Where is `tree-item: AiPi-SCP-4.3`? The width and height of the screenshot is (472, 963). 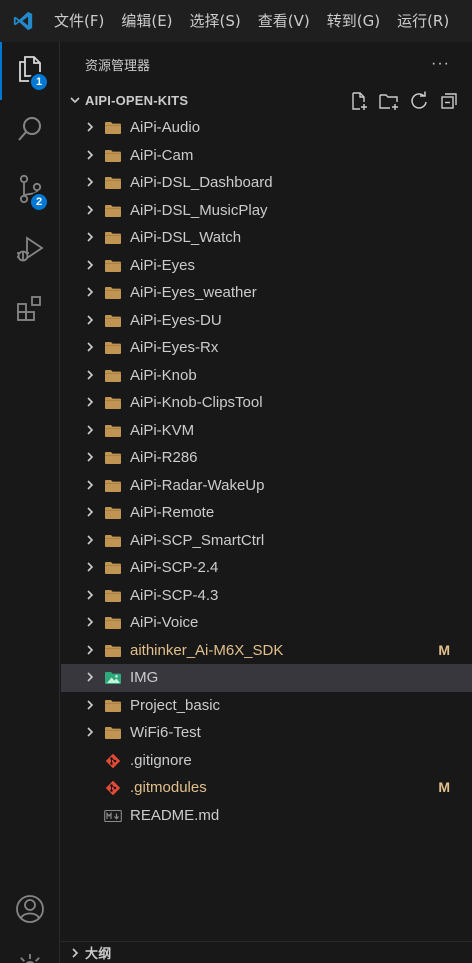 tree-item: AiPi-SCP-4.3 is located at coordinates (266, 596).